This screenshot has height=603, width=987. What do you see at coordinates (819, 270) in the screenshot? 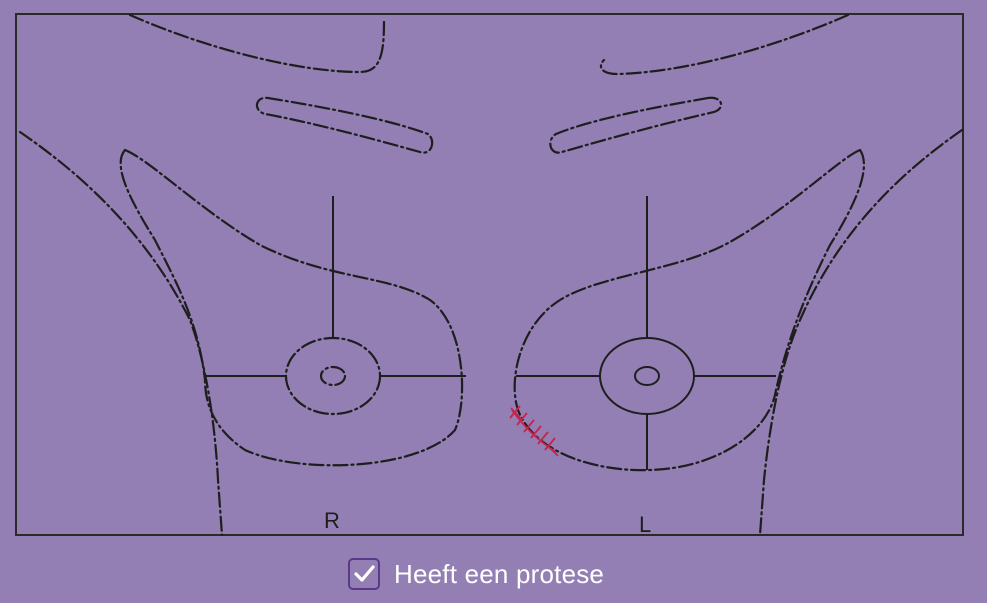
I see `axilla-left` at bounding box center [819, 270].